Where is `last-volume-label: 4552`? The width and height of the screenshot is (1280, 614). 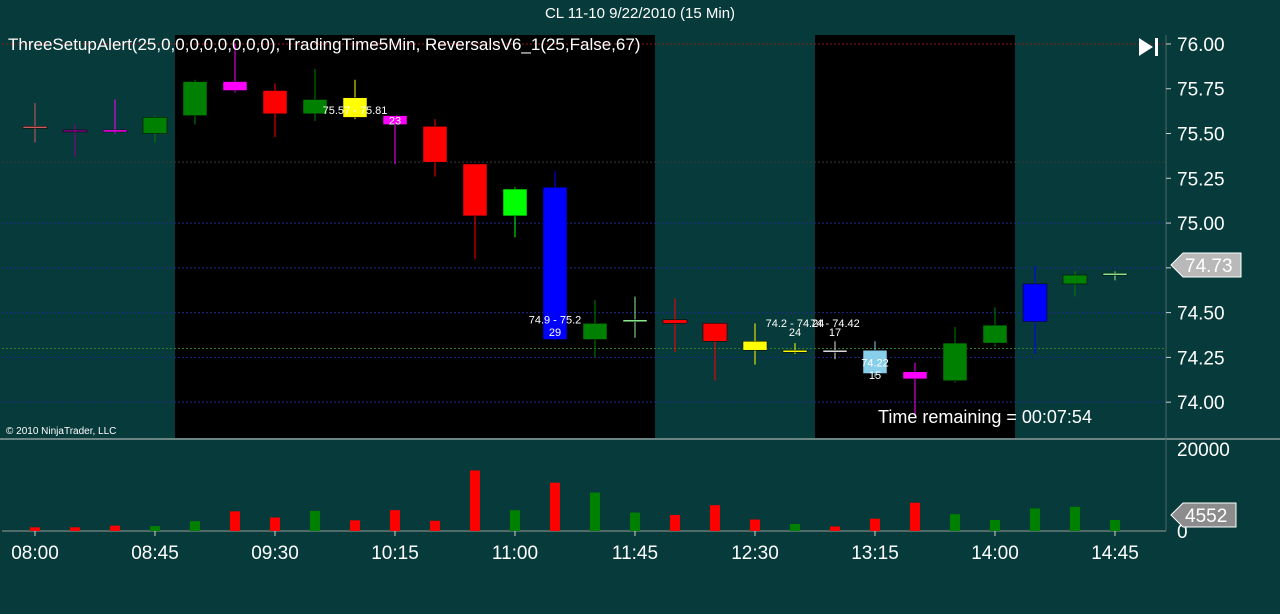
last-volume-label: 4552 is located at coordinates (1206, 516).